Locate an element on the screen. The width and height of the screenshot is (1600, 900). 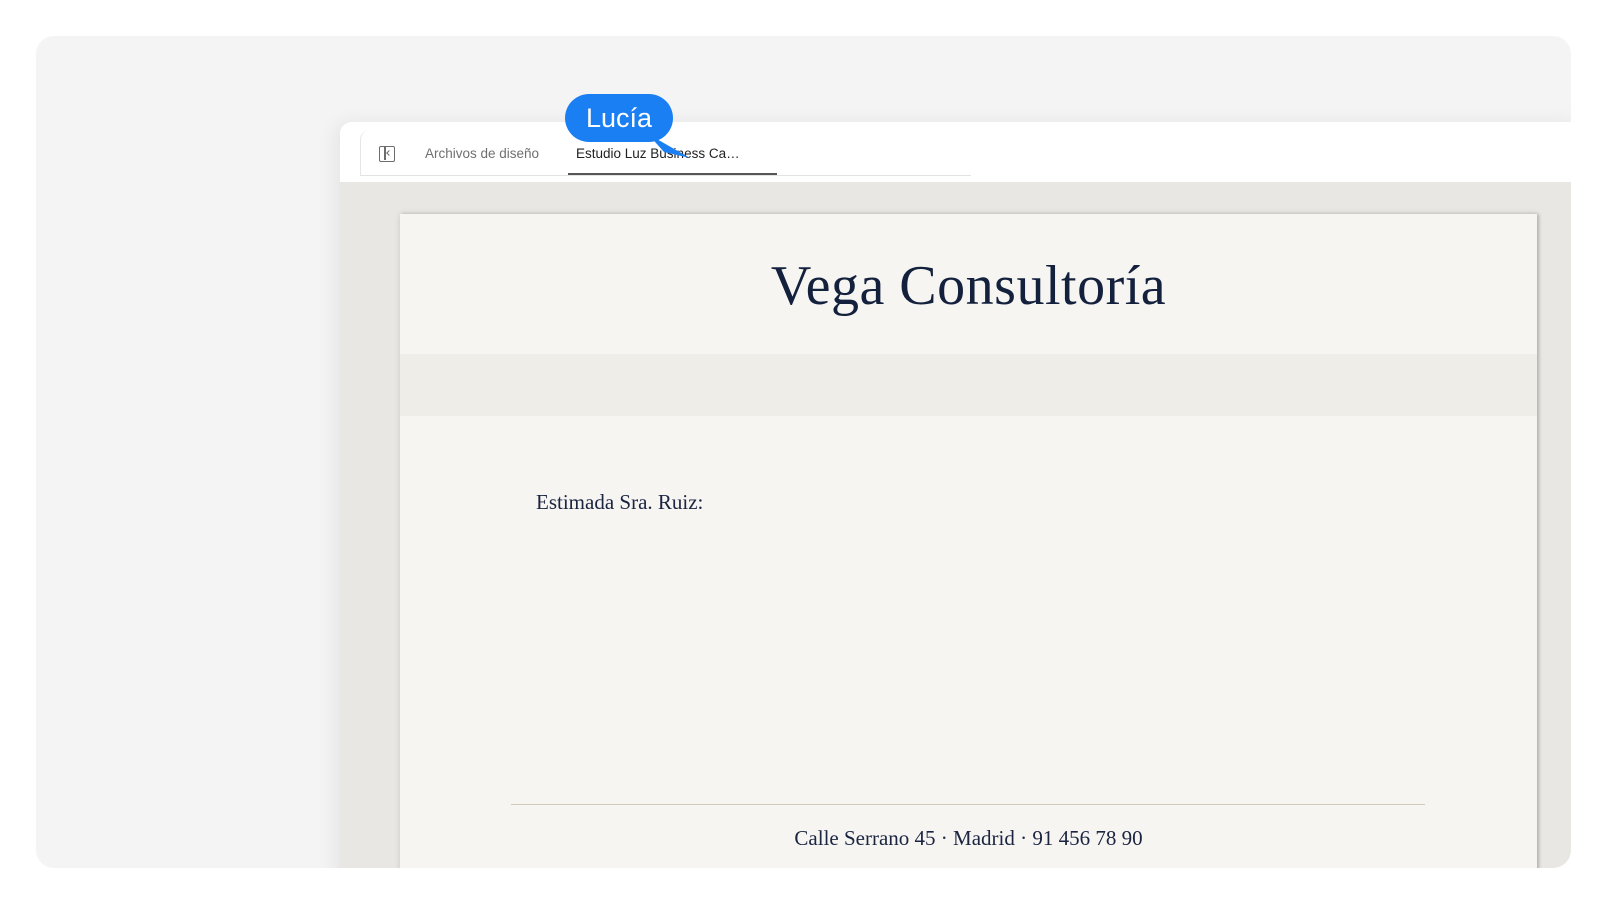
sidebar-toggle-icon is located at coordinates (387, 154).